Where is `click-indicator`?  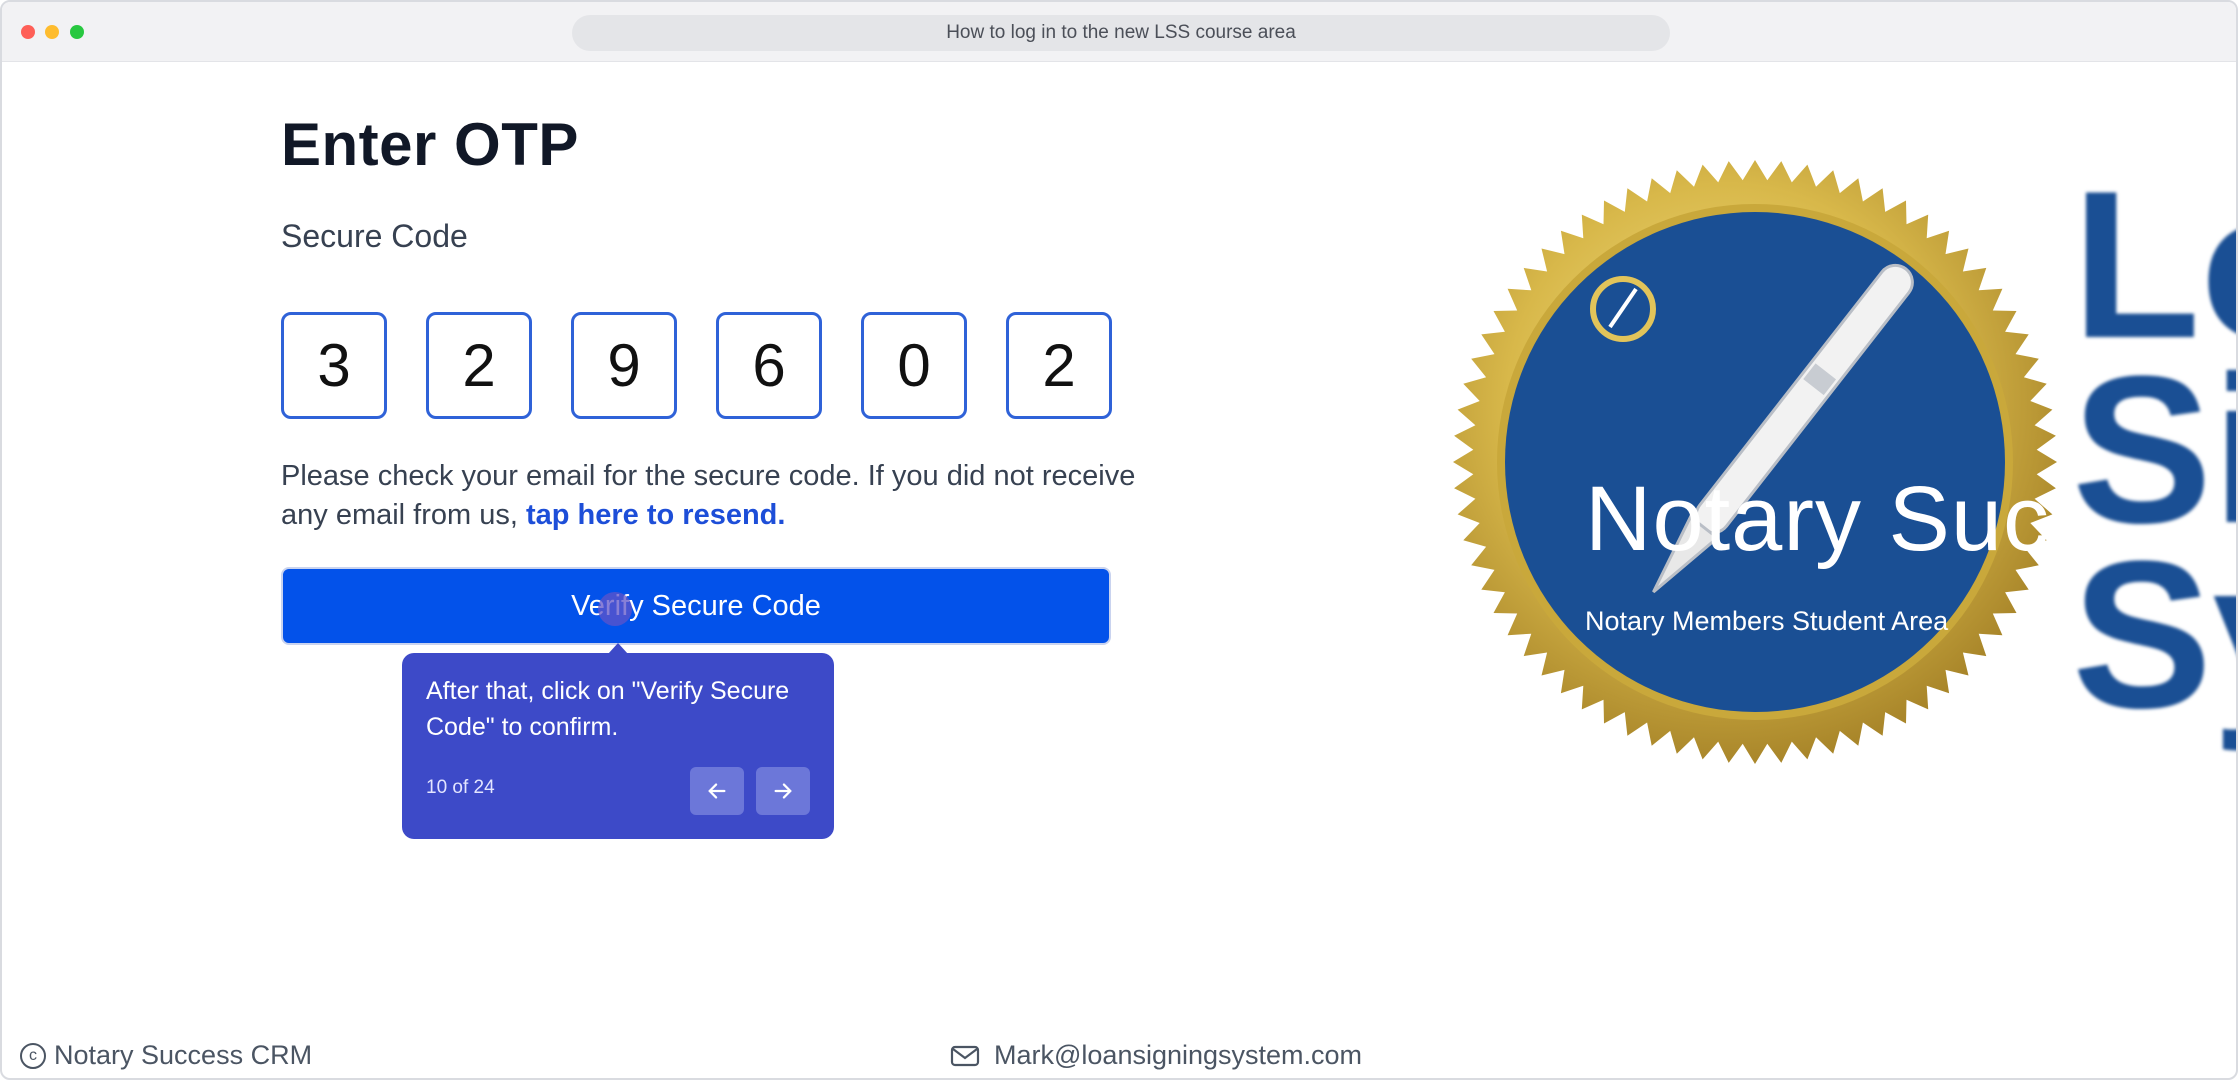
click-indicator is located at coordinates (615, 609).